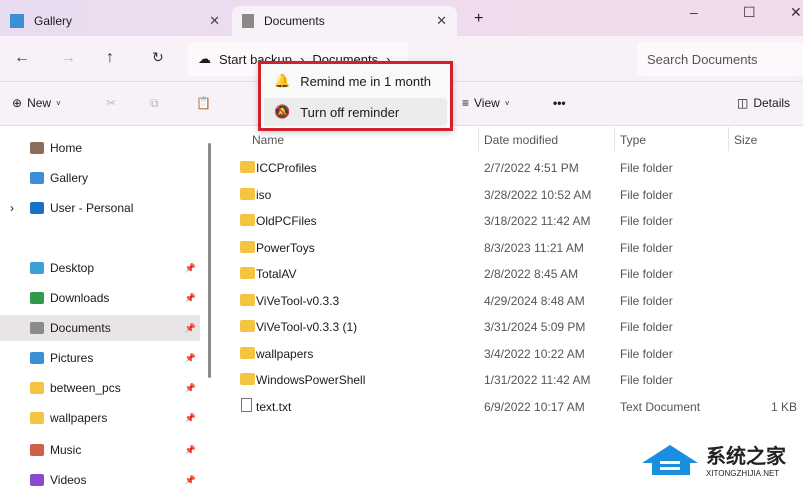  What do you see at coordinates (660, 406) in the screenshot?
I see `file-type: Text Document` at bounding box center [660, 406].